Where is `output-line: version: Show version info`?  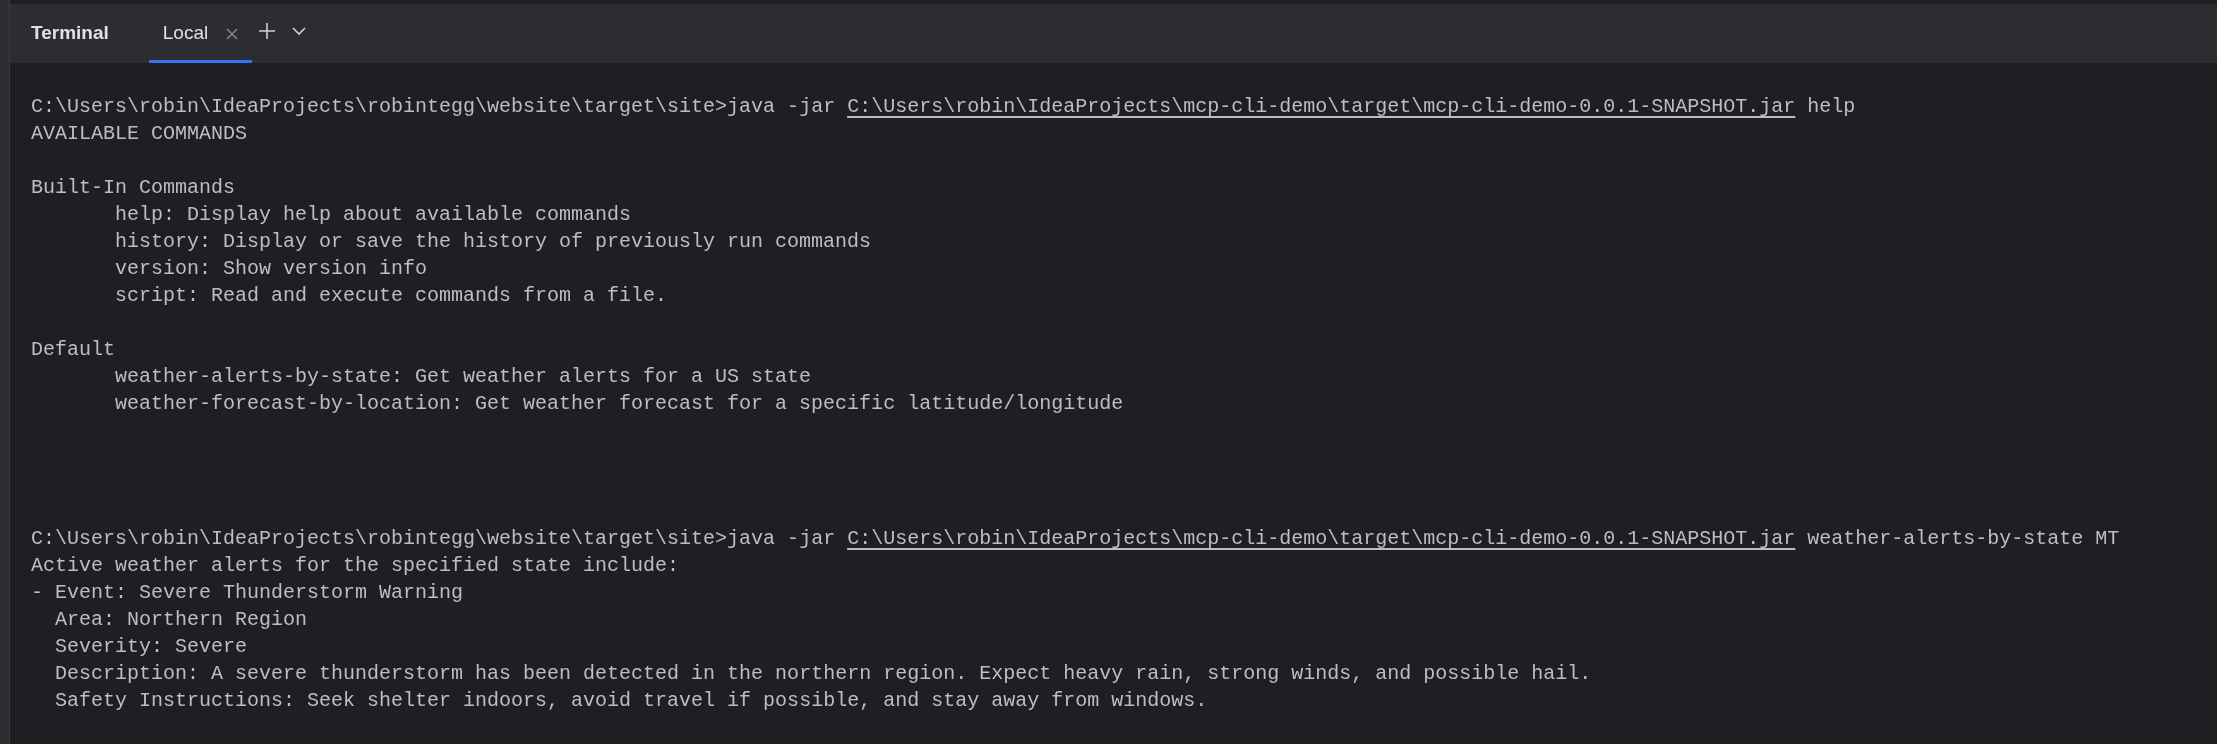
output-line: version: Show version info is located at coordinates (271, 268).